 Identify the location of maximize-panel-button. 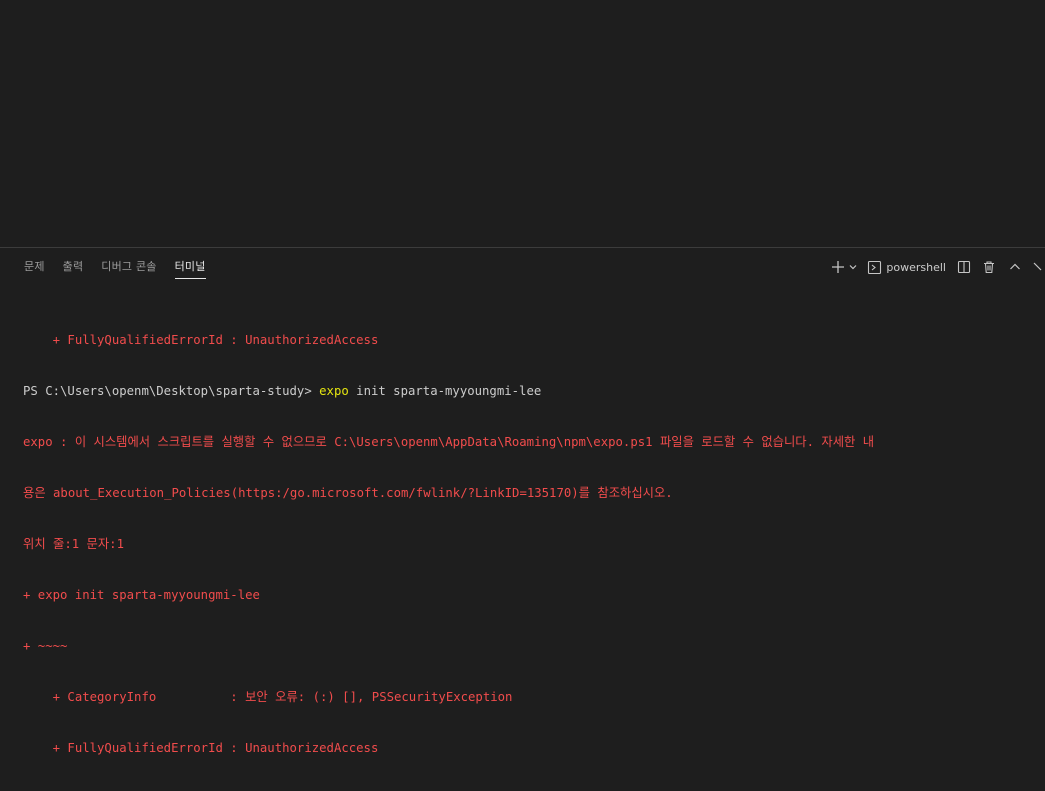
(1015, 267).